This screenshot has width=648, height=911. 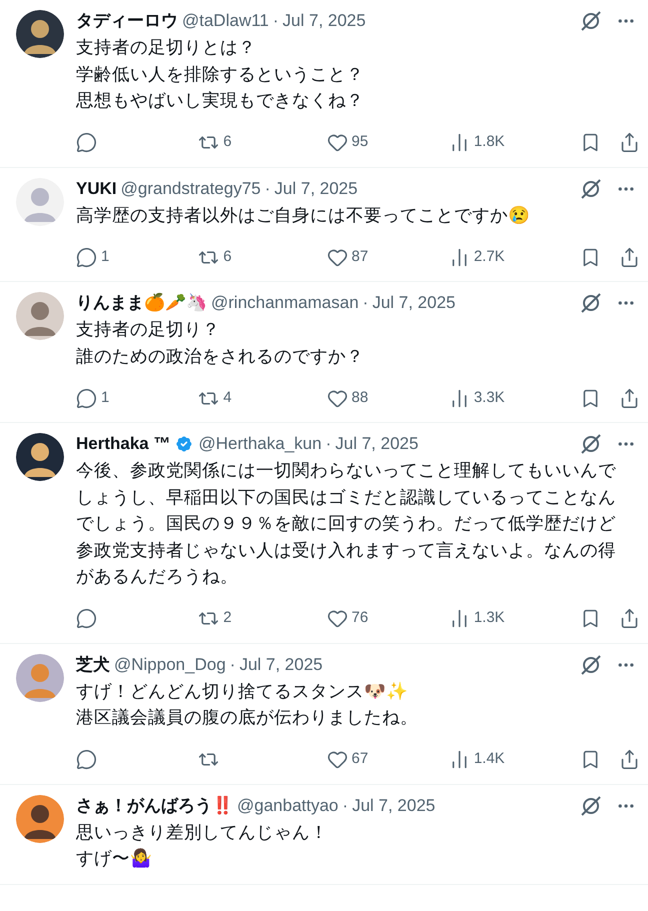 I want to click on action-count: 1.8K, so click(x=489, y=142).